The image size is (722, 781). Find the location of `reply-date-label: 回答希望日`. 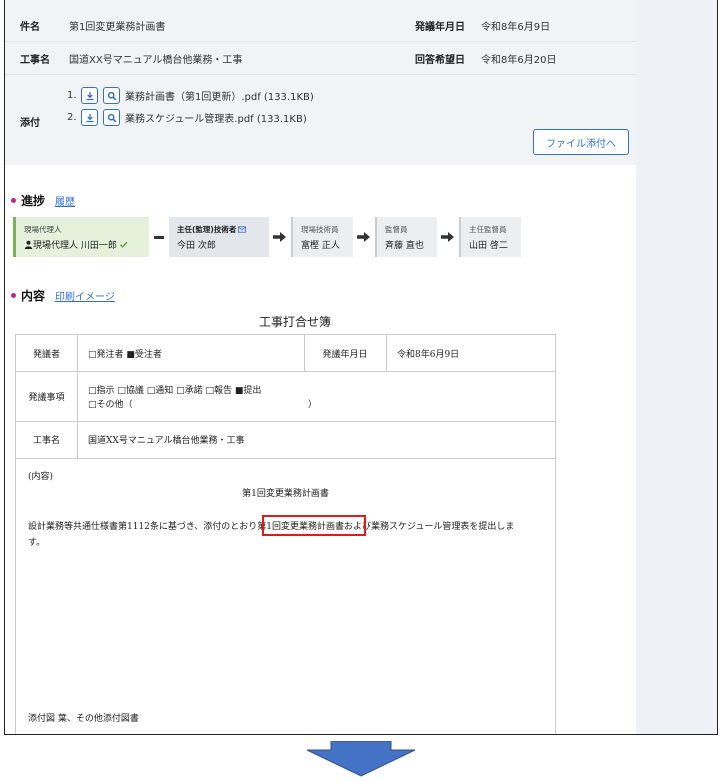

reply-date-label: 回答希望日 is located at coordinates (440, 60).